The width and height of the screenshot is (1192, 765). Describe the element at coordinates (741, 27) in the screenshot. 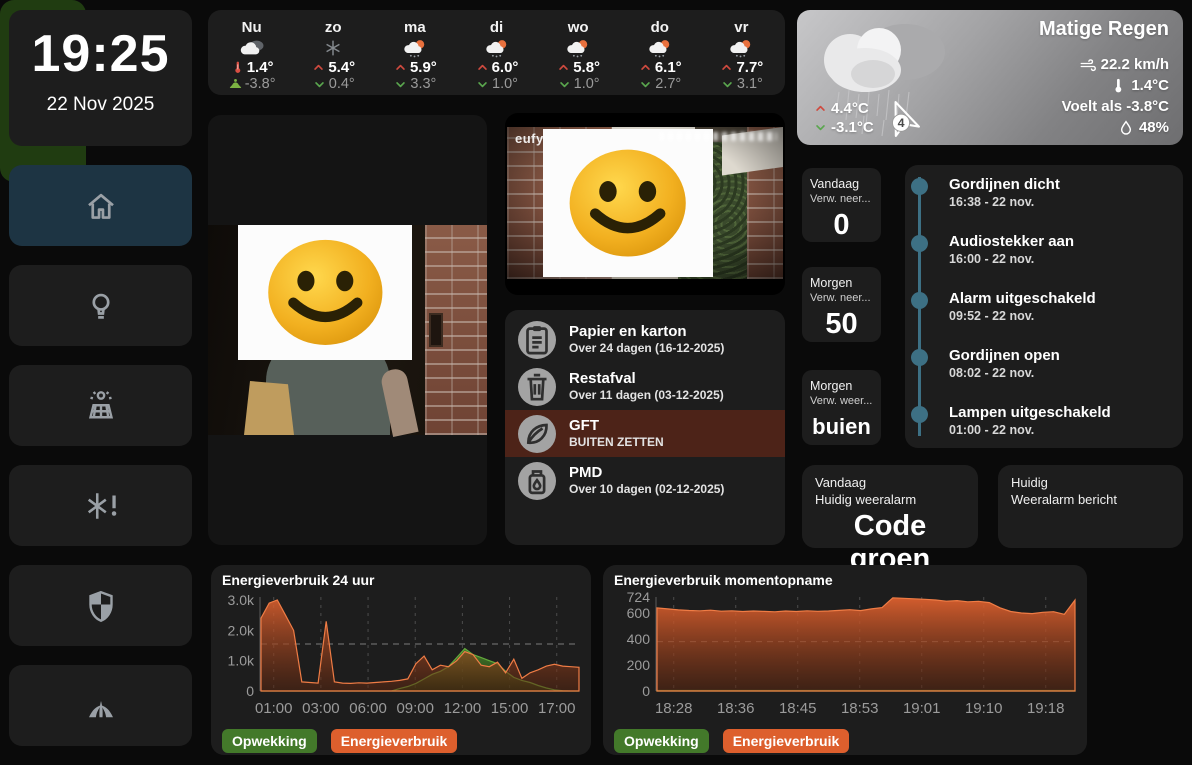

I see `forecast-day-label: vr` at that location.